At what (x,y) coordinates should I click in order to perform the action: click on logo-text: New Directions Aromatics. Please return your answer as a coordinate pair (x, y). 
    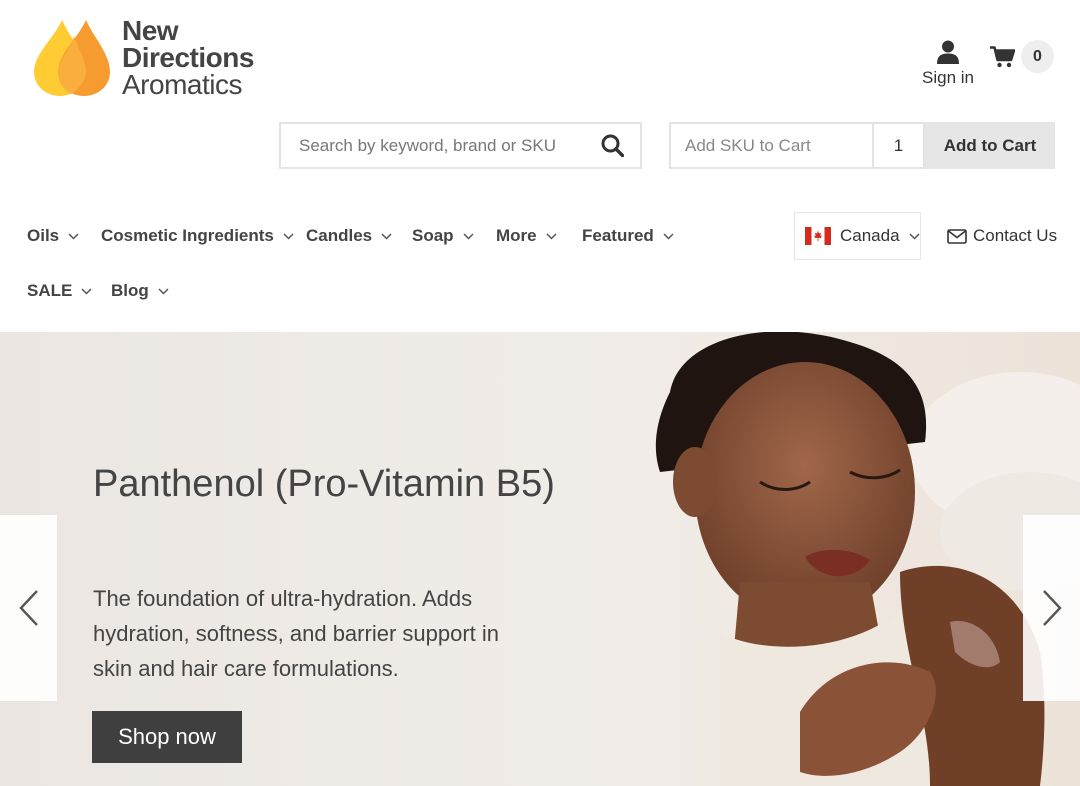
    Looking at the image, I should click on (188, 57).